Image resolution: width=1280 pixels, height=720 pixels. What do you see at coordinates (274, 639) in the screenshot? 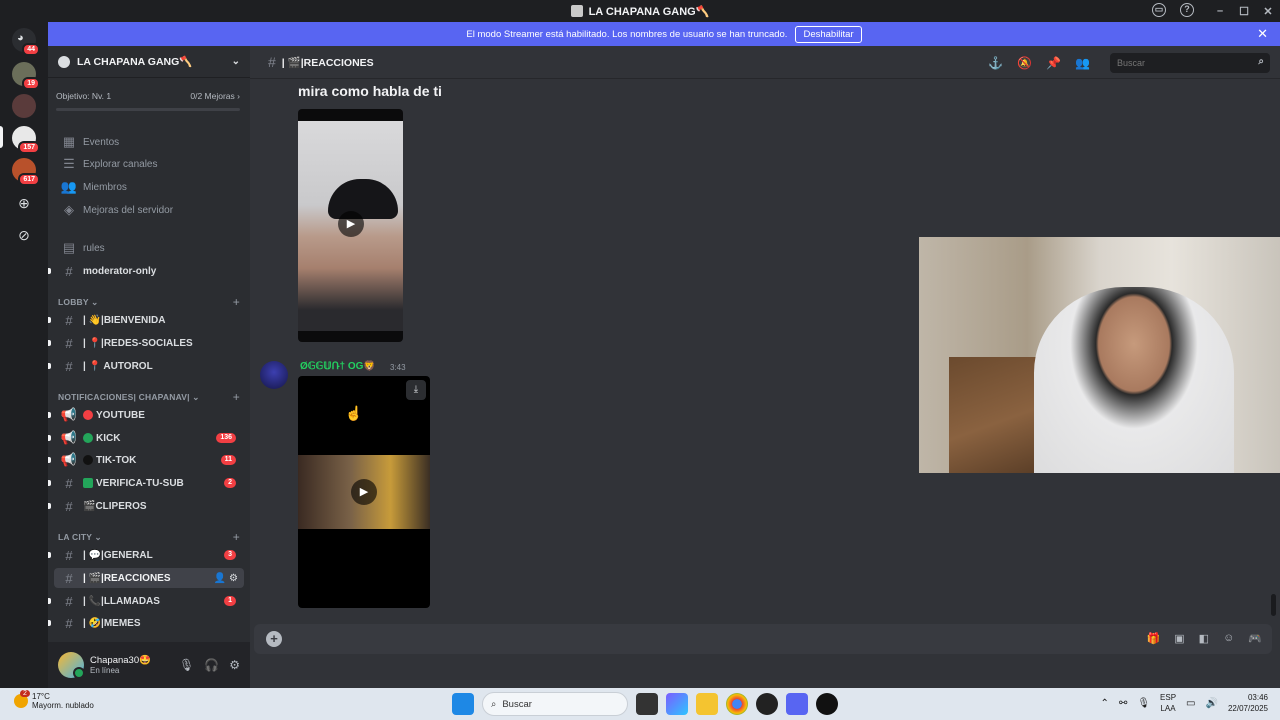
I see `add-attachment-icon: +` at bounding box center [274, 639].